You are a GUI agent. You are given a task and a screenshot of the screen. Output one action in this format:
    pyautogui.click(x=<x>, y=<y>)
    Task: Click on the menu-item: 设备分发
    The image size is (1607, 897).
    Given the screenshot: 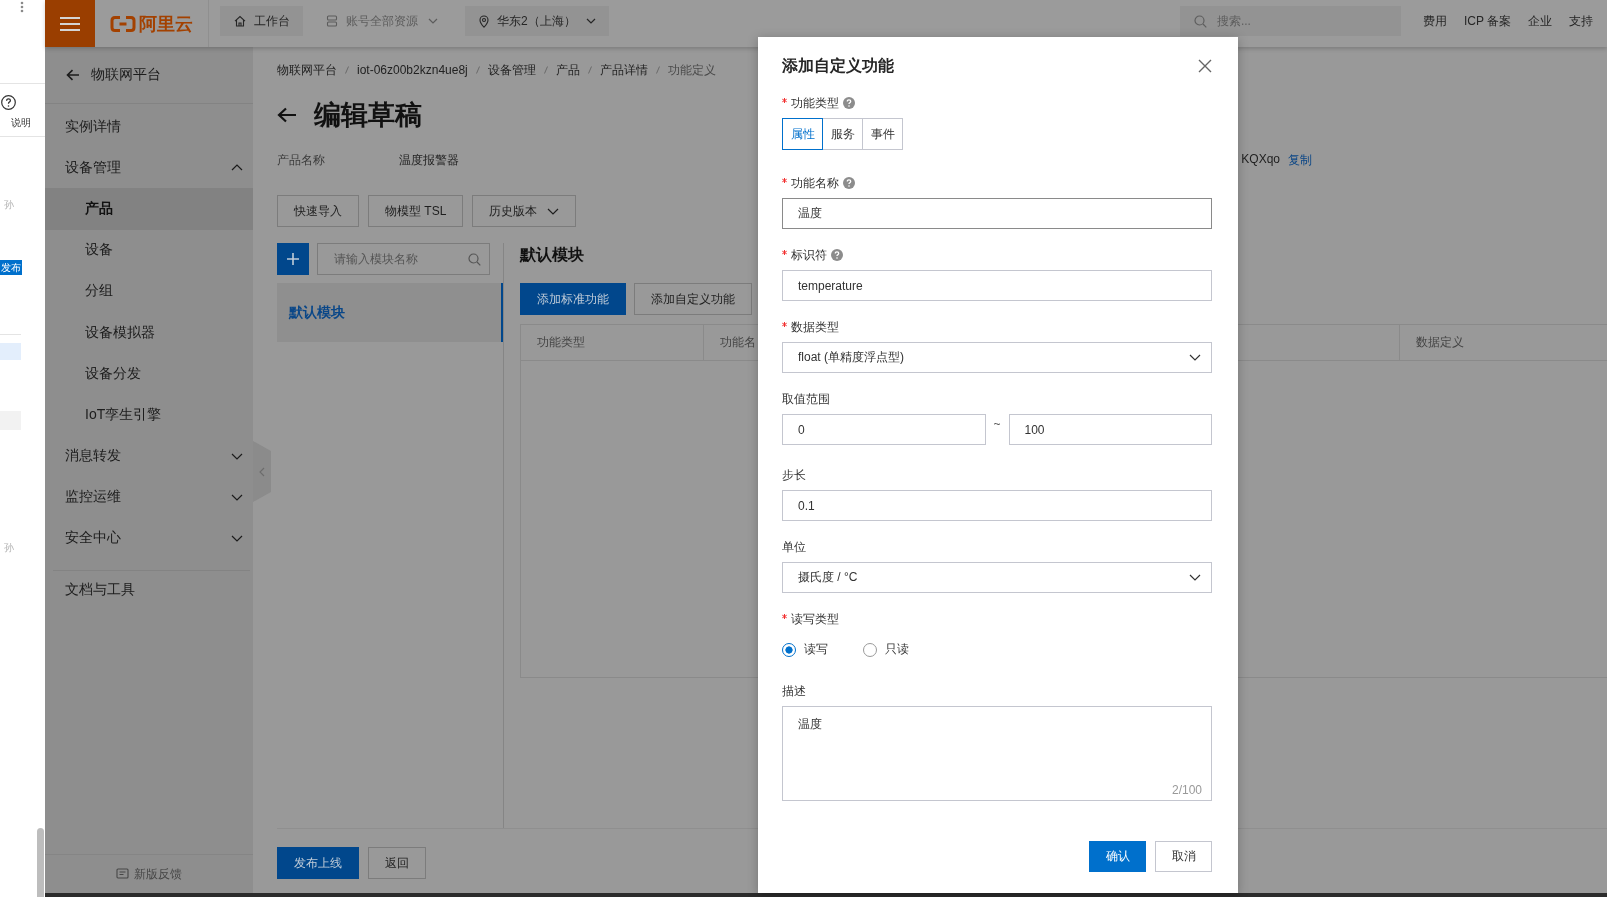 What is the action you would take?
    pyautogui.click(x=149, y=374)
    